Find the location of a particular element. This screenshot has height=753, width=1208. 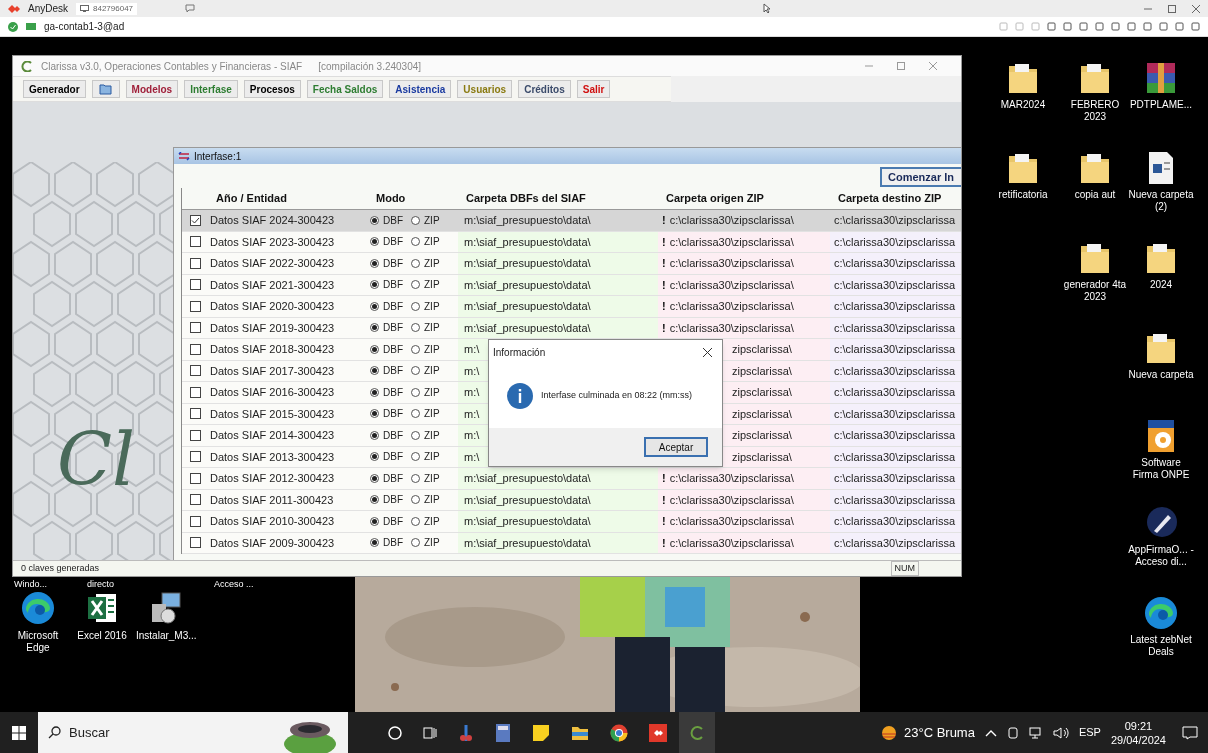

shortcut-label: Latest zebNet Deals is located at coordinates (1161, 646).